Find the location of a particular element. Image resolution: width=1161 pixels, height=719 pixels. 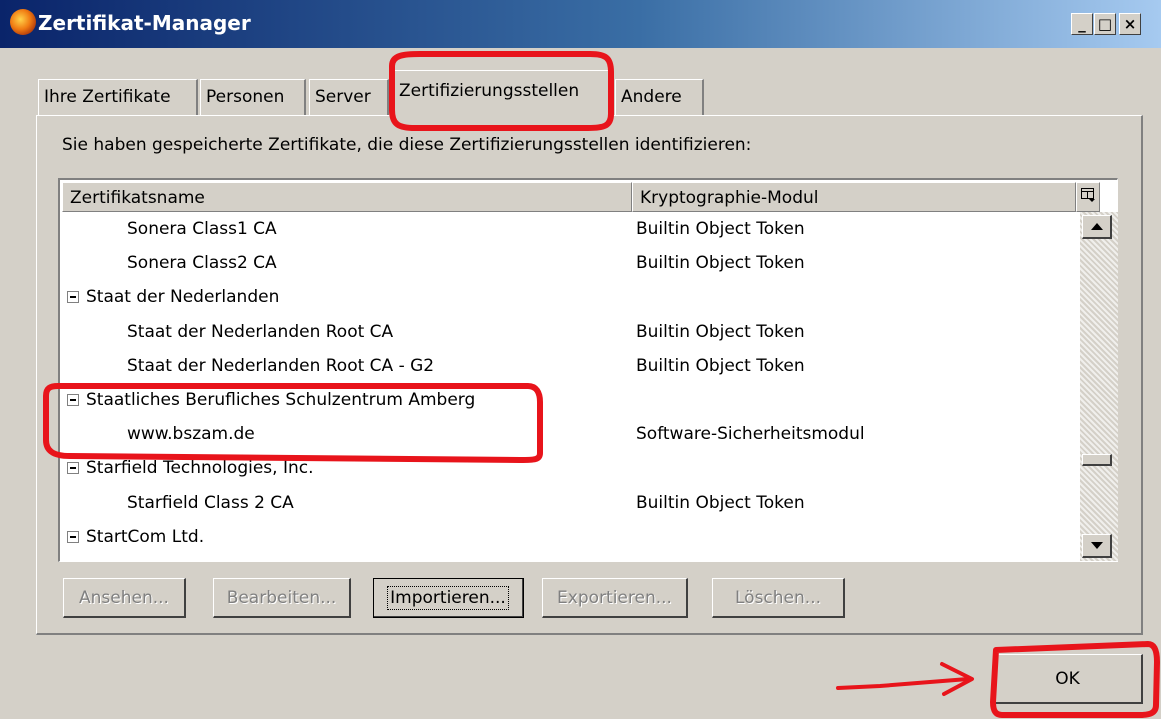

cert-name: Starfield Class 2 CA is located at coordinates (210, 502).